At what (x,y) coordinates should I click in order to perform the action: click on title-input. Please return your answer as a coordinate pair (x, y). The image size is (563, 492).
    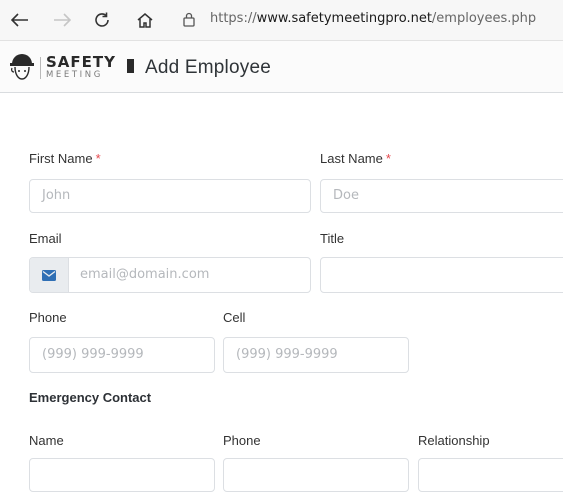
    Looking at the image, I should click on (441, 275).